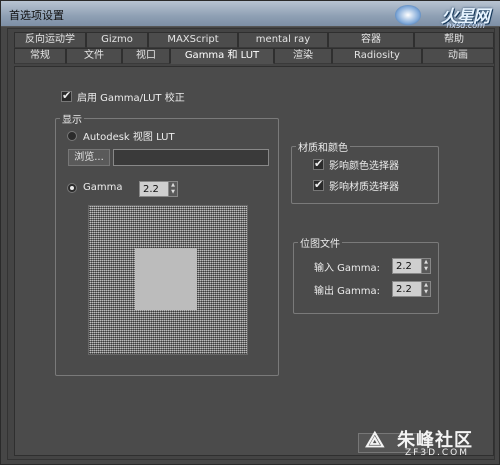 This screenshot has height=465, width=500. Describe the element at coordinates (36, 15) in the screenshot. I see `window-title: 首选项设置` at that location.